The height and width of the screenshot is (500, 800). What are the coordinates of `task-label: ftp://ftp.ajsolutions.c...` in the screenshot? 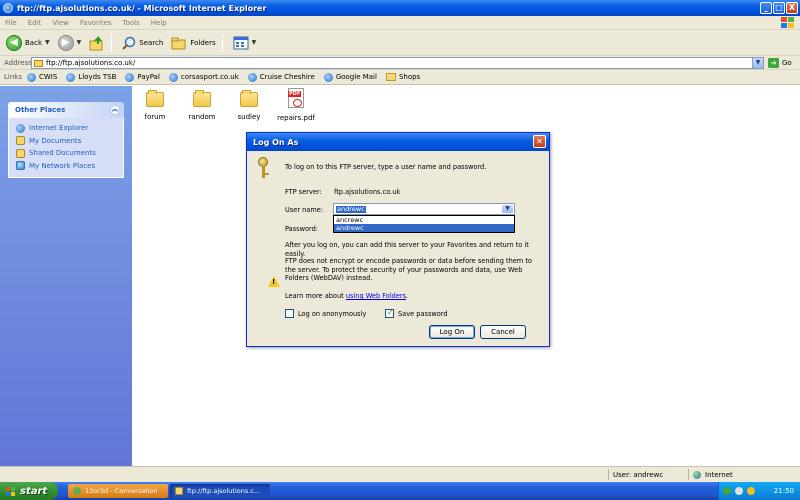 It's located at (224, 491).